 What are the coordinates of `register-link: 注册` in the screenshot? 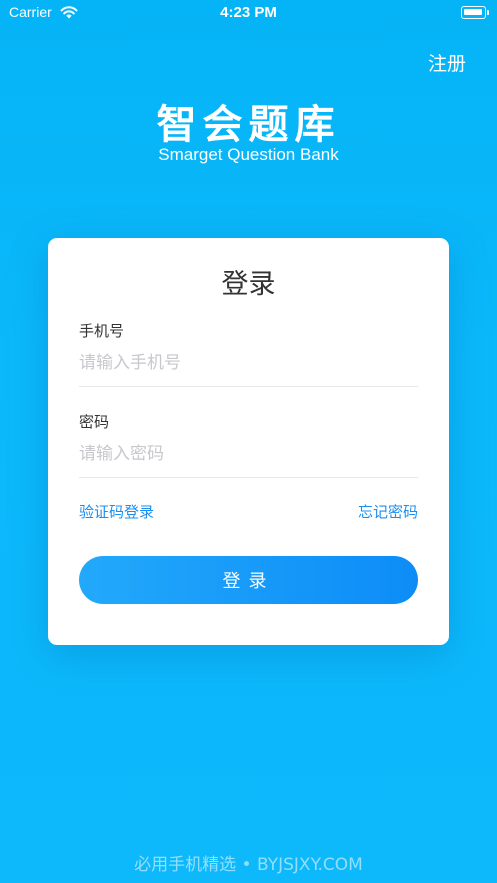 It's located at (447, 62).